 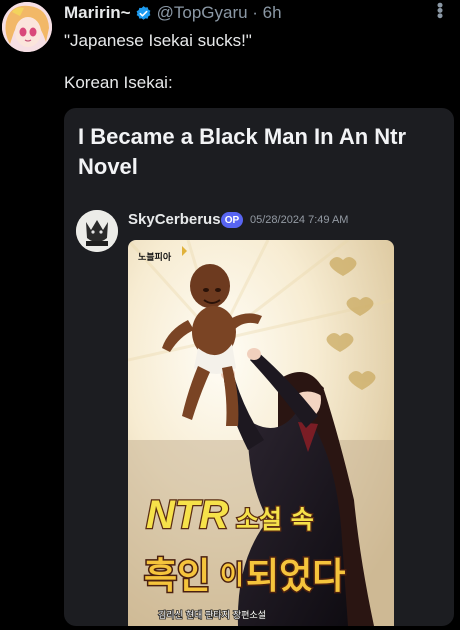 I want to click on tweet-header: Maririn~ @TopGyaru · 6h, so click(x=255, y=13).